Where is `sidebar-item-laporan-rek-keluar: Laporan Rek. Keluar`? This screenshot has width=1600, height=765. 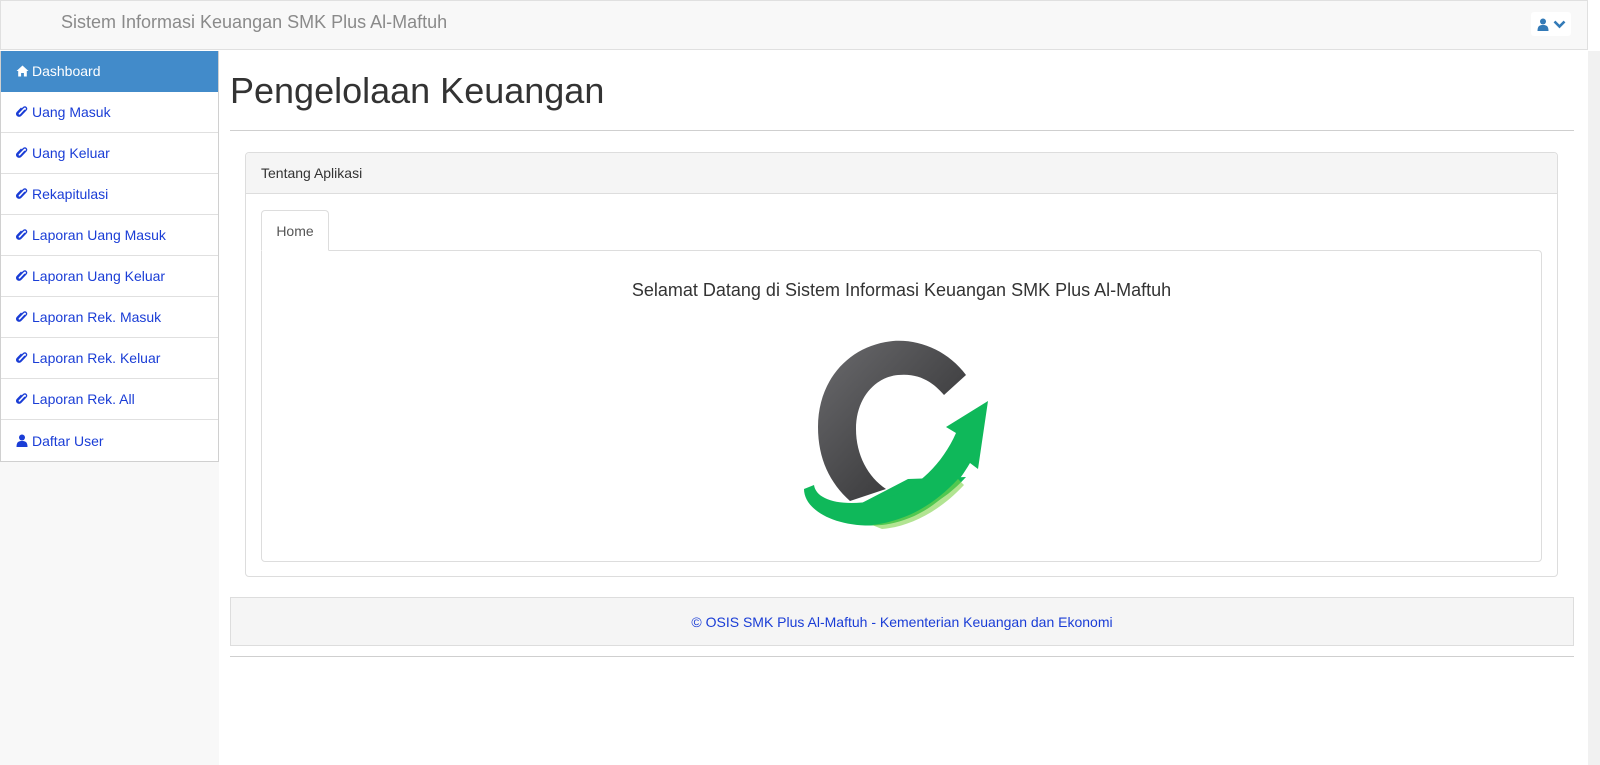 sidebar-item-laporan-rek-keluar: Laporan Rek. Keluar is located at coordinates (109, 358).